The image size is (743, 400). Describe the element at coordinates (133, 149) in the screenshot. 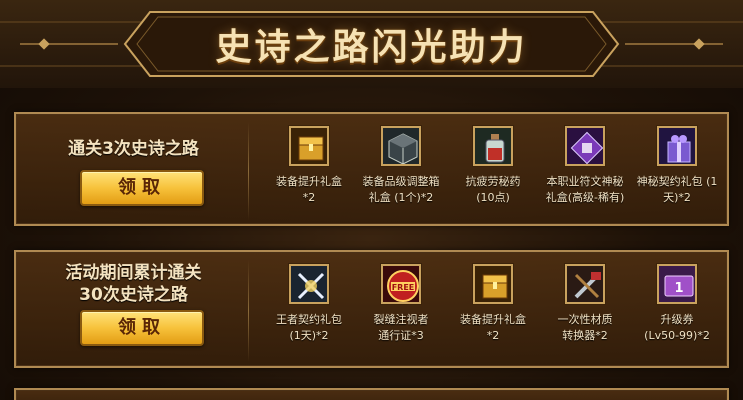

I see `task-description: 通关3次史诗之路` at that location.